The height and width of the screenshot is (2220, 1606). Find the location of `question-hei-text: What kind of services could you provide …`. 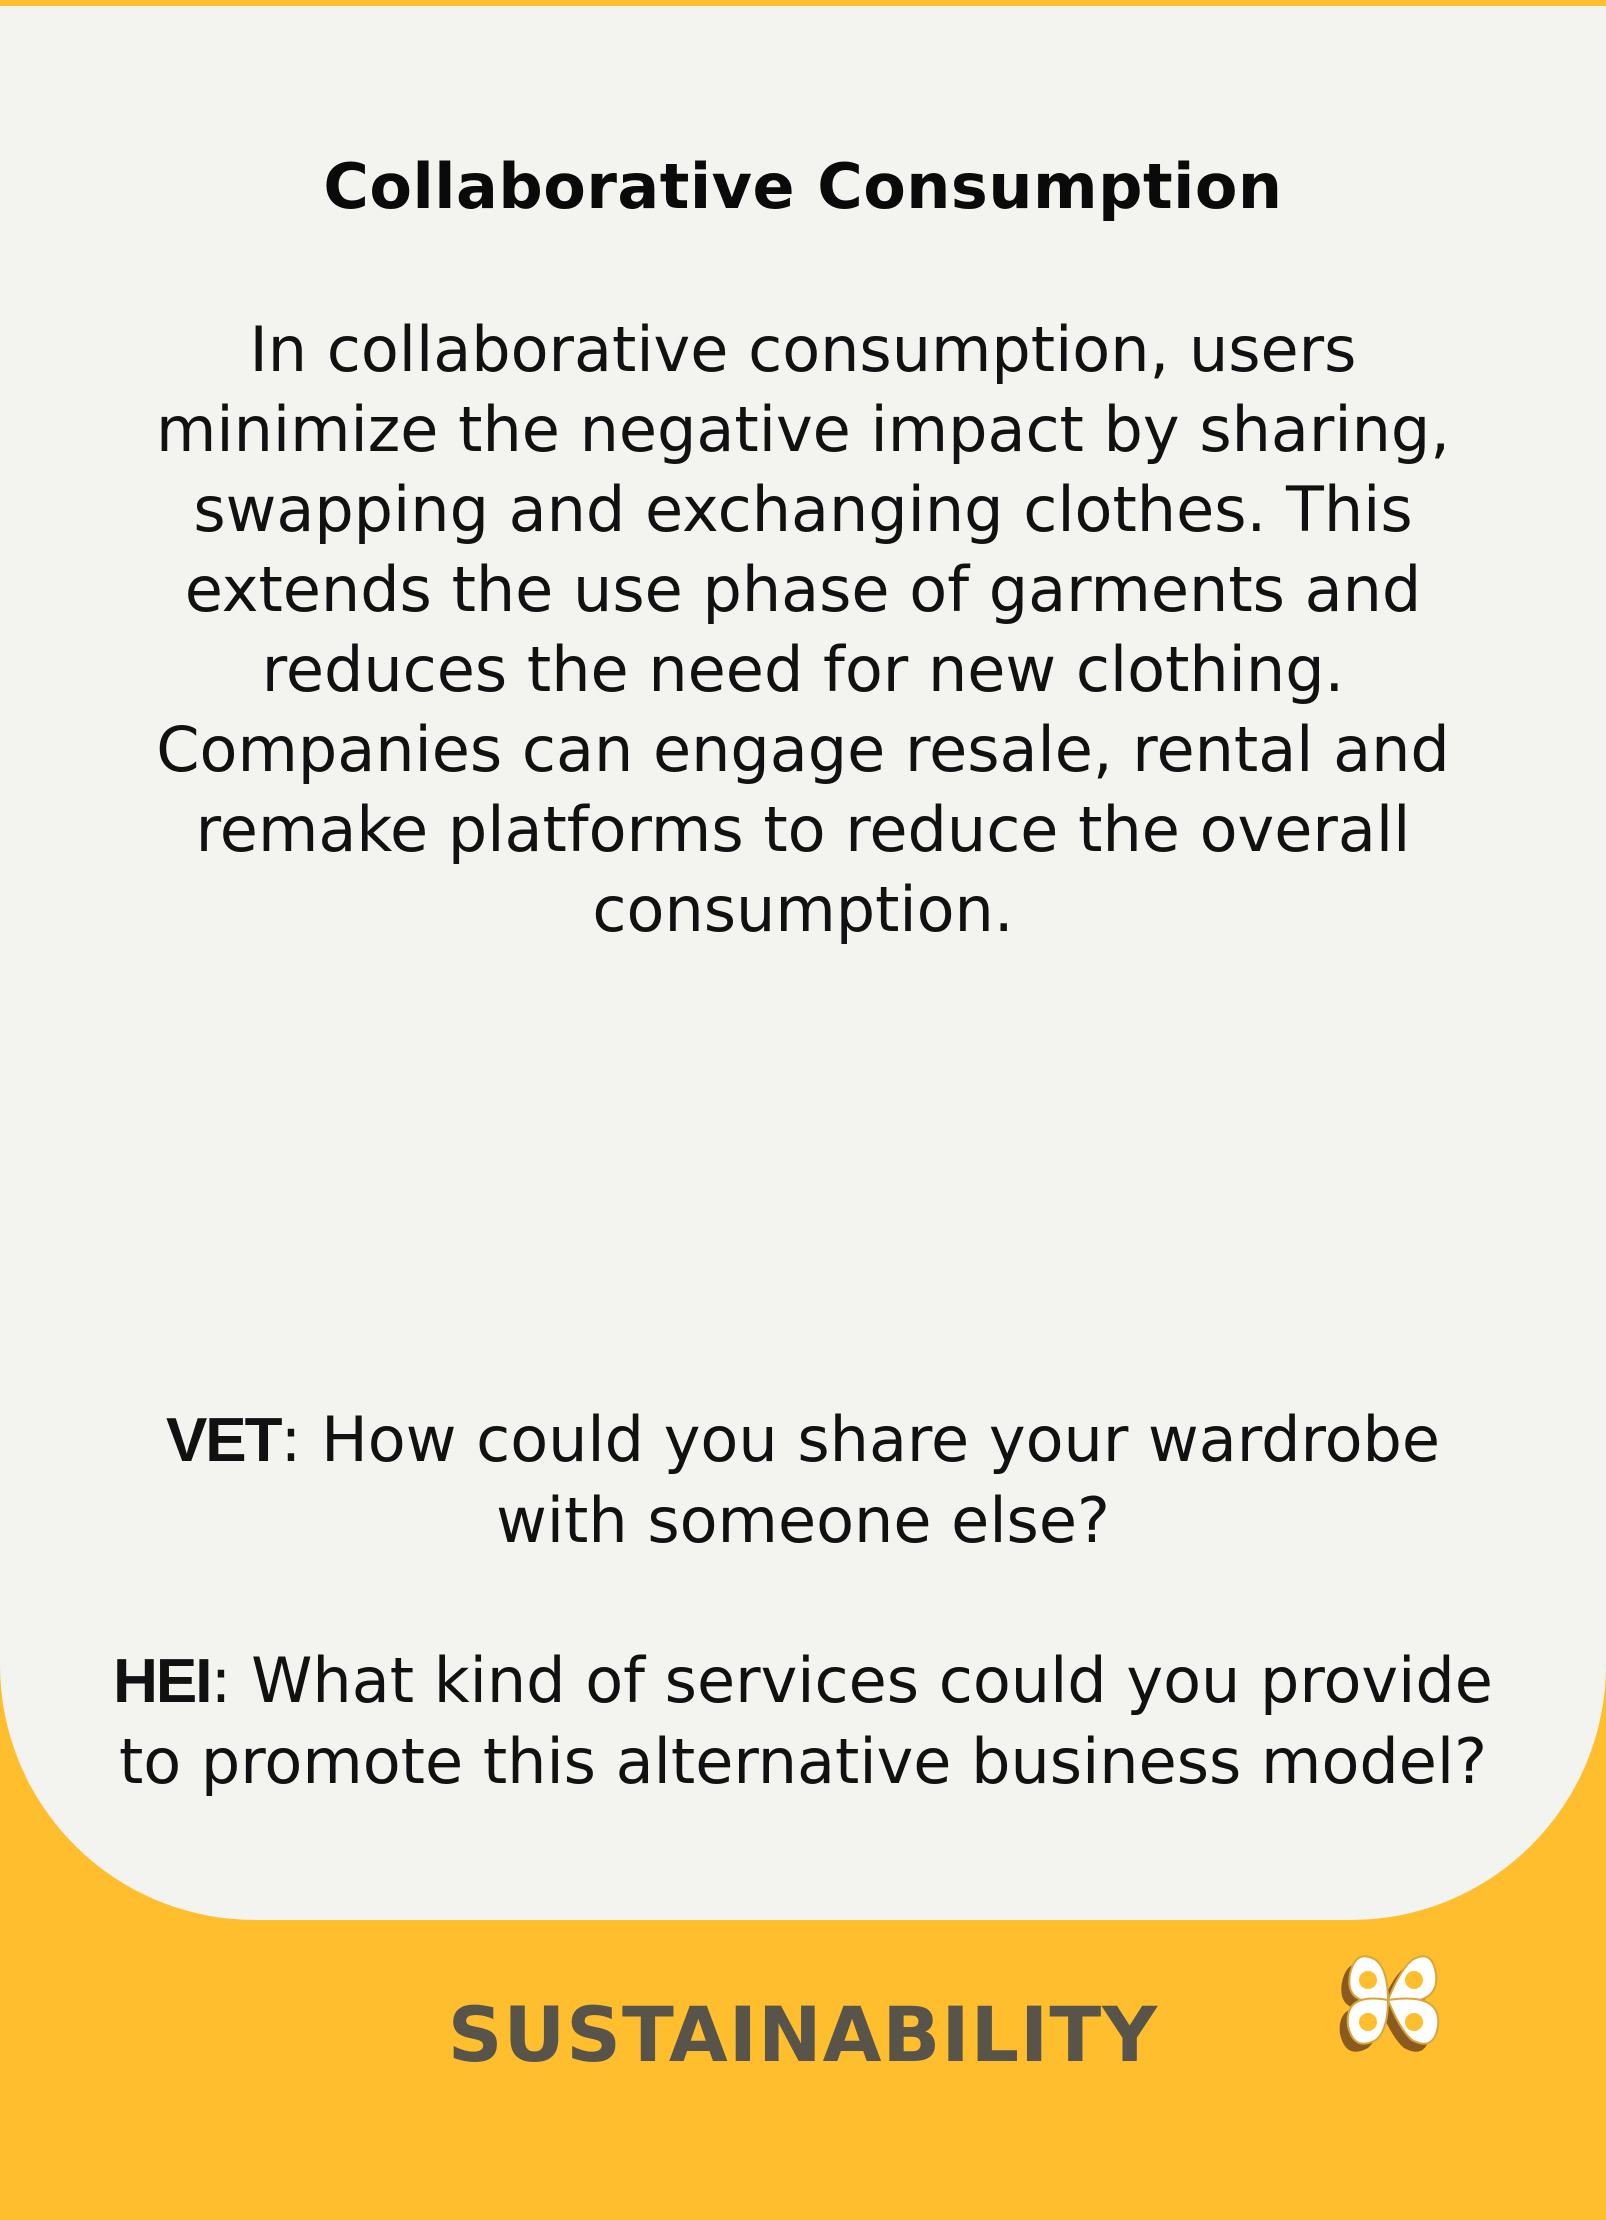

question-hei-text: What kind of services could you provide … is located at coordinates (805, 1721).